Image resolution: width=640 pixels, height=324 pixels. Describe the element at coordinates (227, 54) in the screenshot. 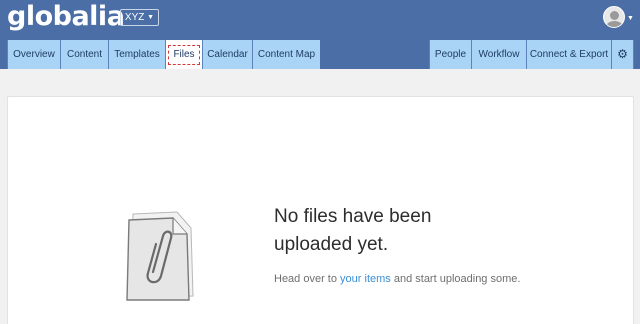

I see `tab-calendar: Calendar` at that location.